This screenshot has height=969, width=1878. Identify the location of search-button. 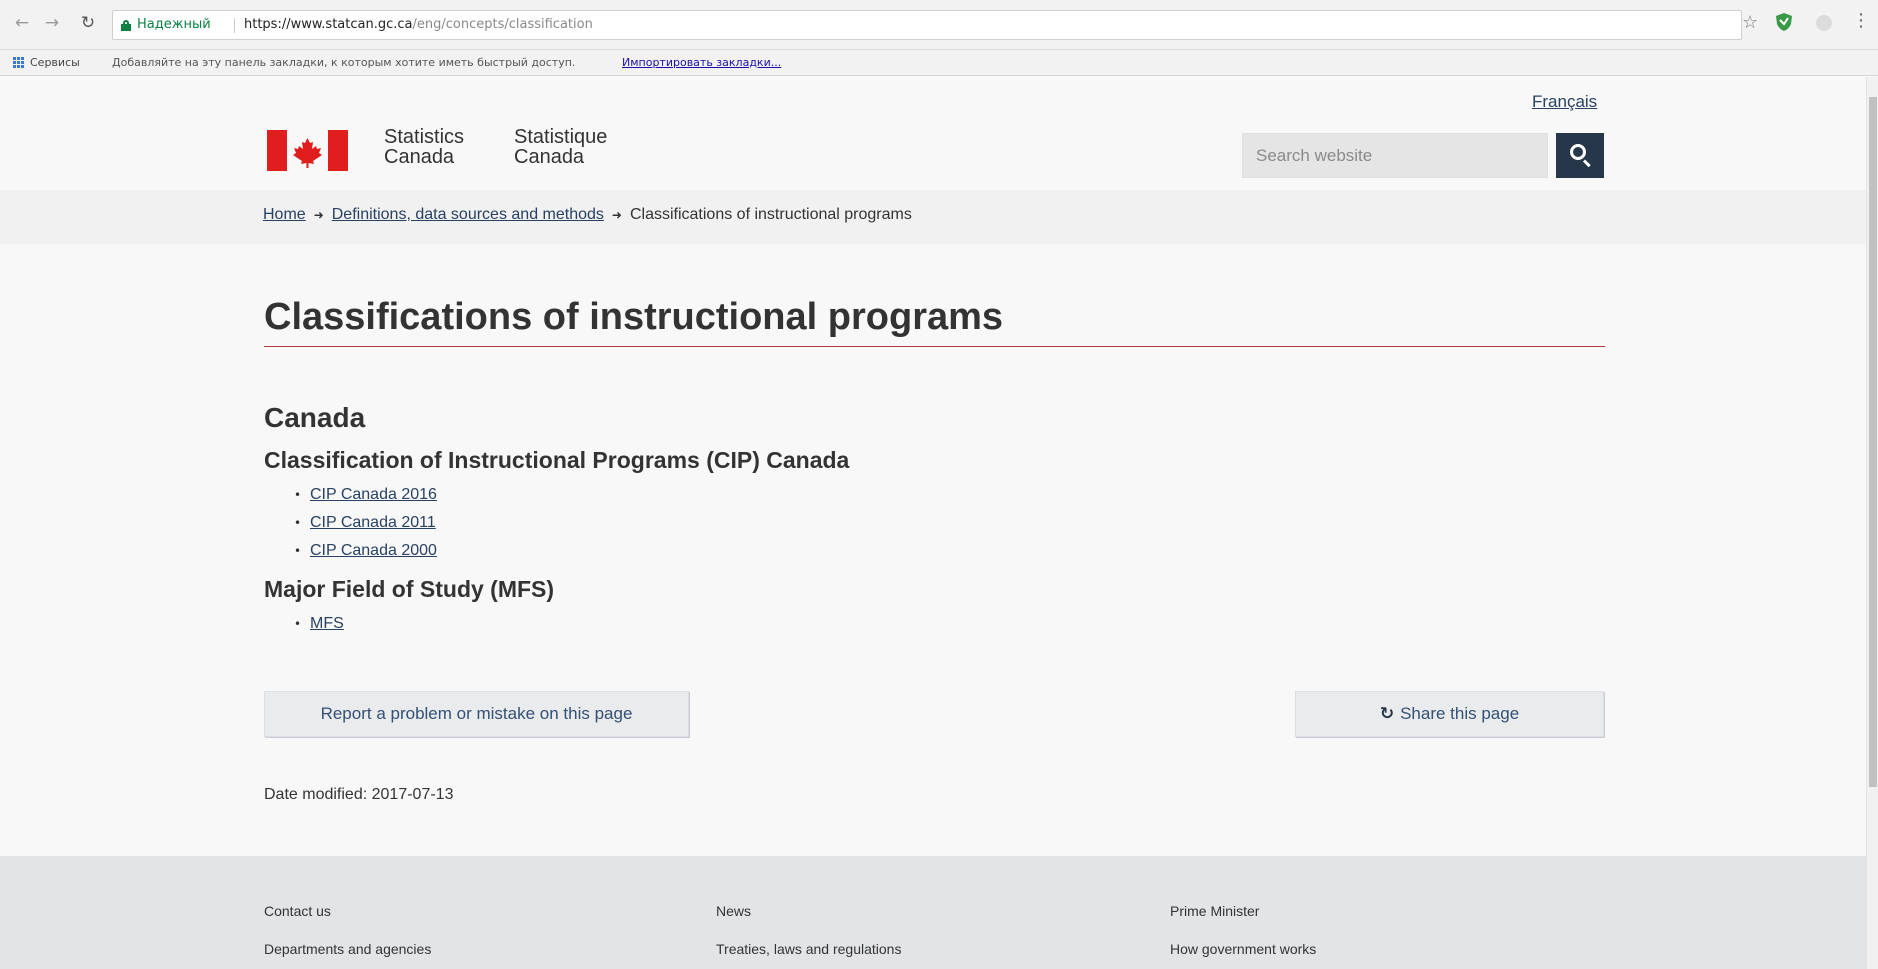
(1580, 155).